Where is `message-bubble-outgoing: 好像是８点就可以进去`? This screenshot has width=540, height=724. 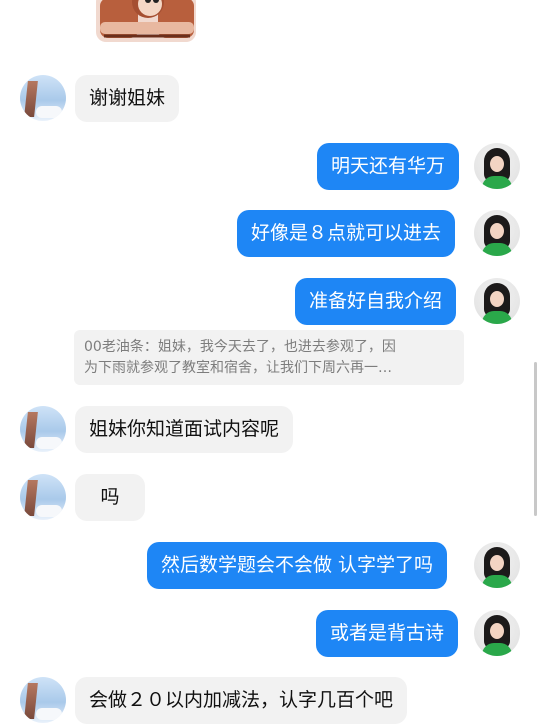
message-bubble-outgoing: 好像是８点就可以进去 is located at coordinates (346, 233).